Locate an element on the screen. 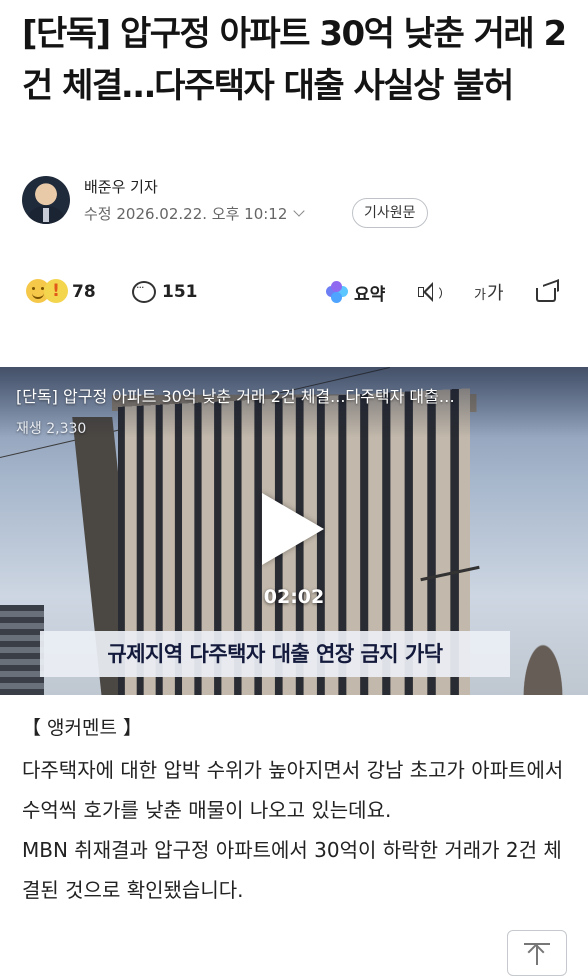 This screenshot has height=976, width=588. original-article-button: 기사원문 is located at coordinates (390, 213).